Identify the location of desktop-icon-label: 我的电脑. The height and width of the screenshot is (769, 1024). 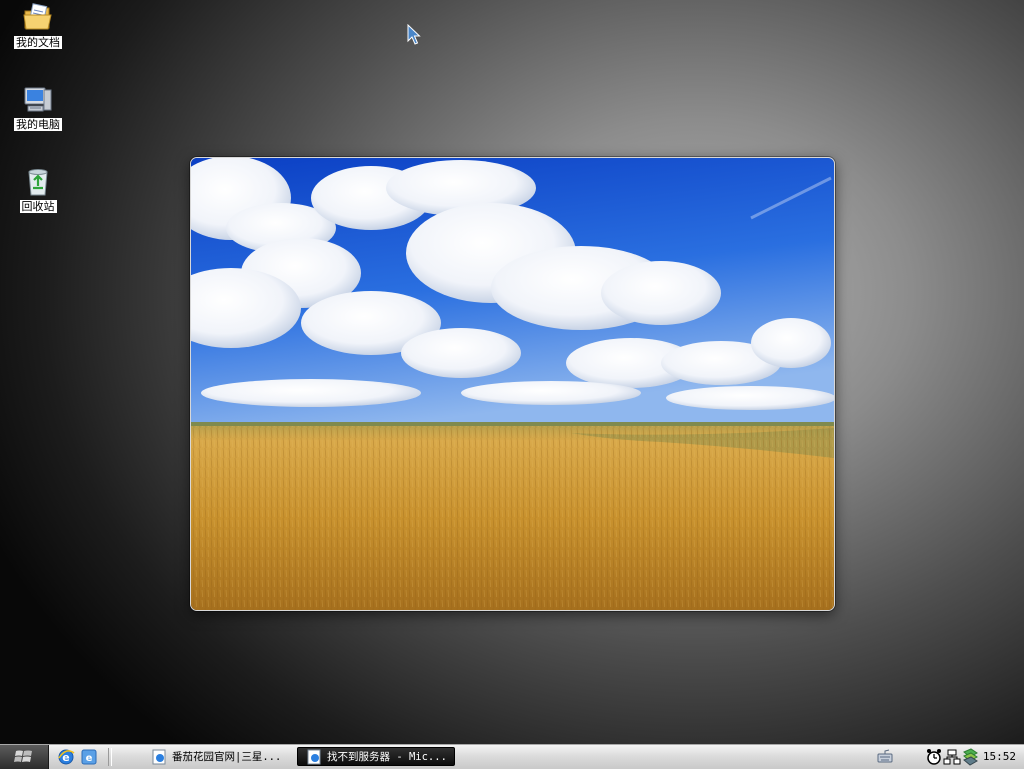
(38, 124).